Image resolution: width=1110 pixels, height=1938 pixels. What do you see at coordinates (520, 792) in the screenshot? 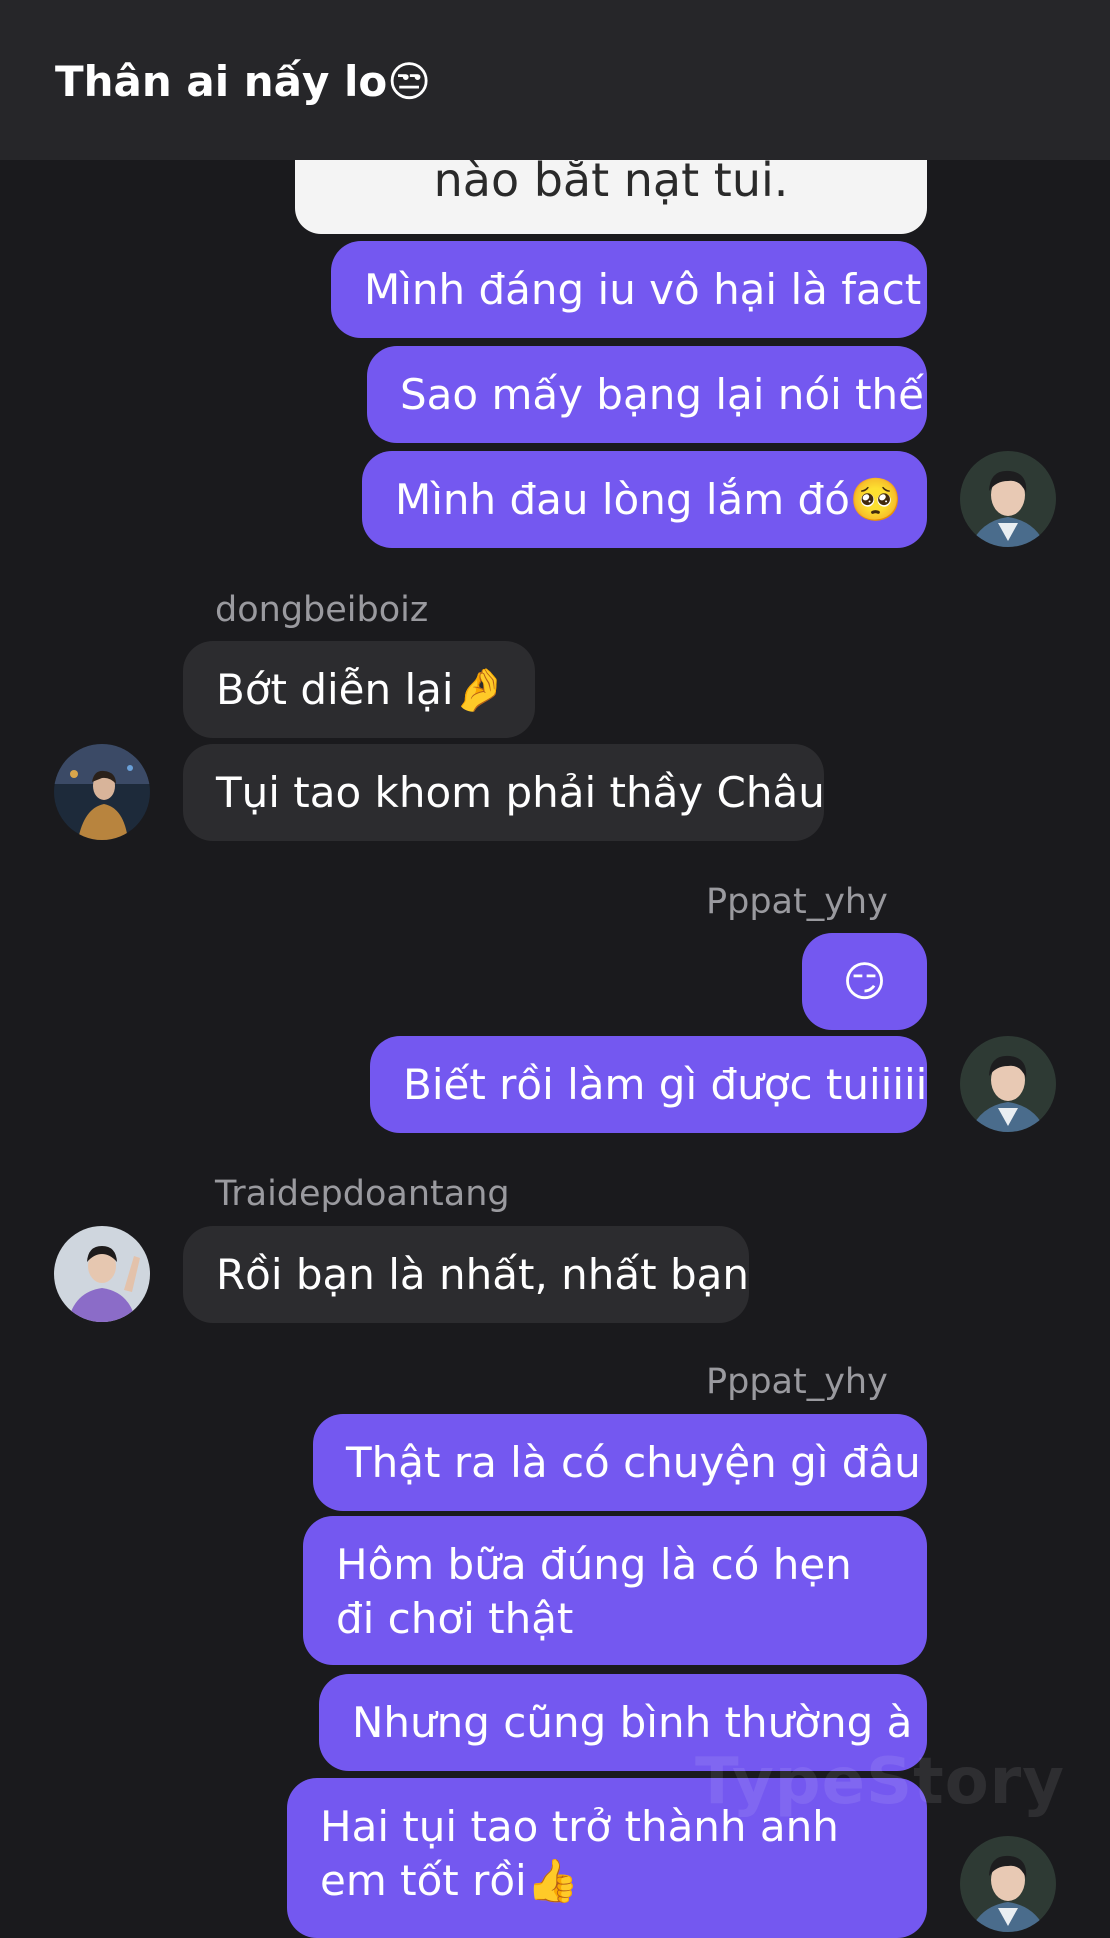
I see `message-text: Tụi tao khom phải thầy Châu` at bounding box center [520, 792].